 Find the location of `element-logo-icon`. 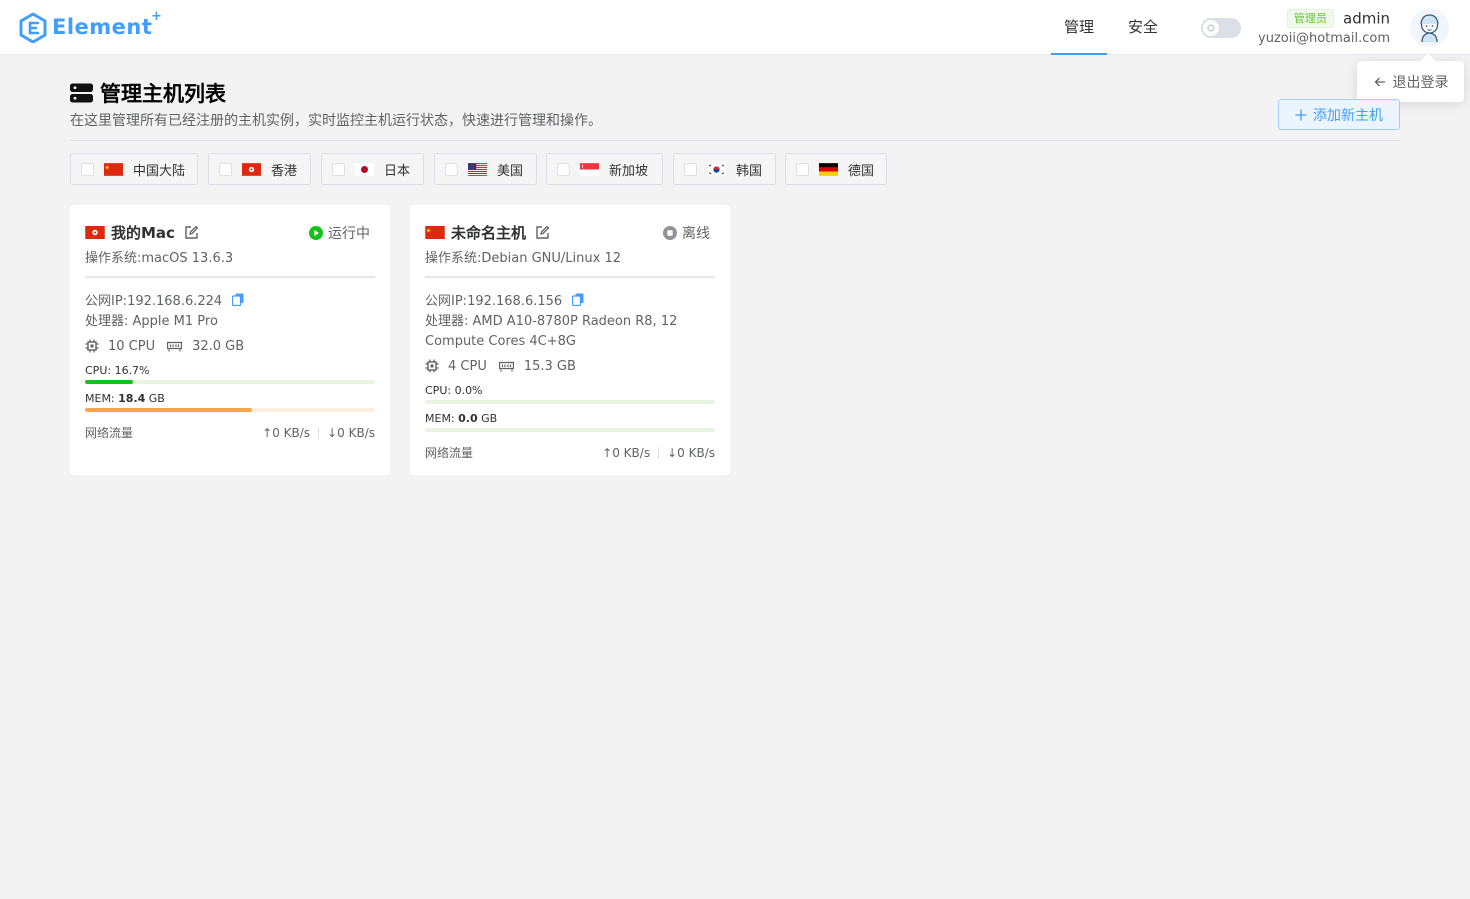

element-logo-icon is located at coordinates (33, 27).